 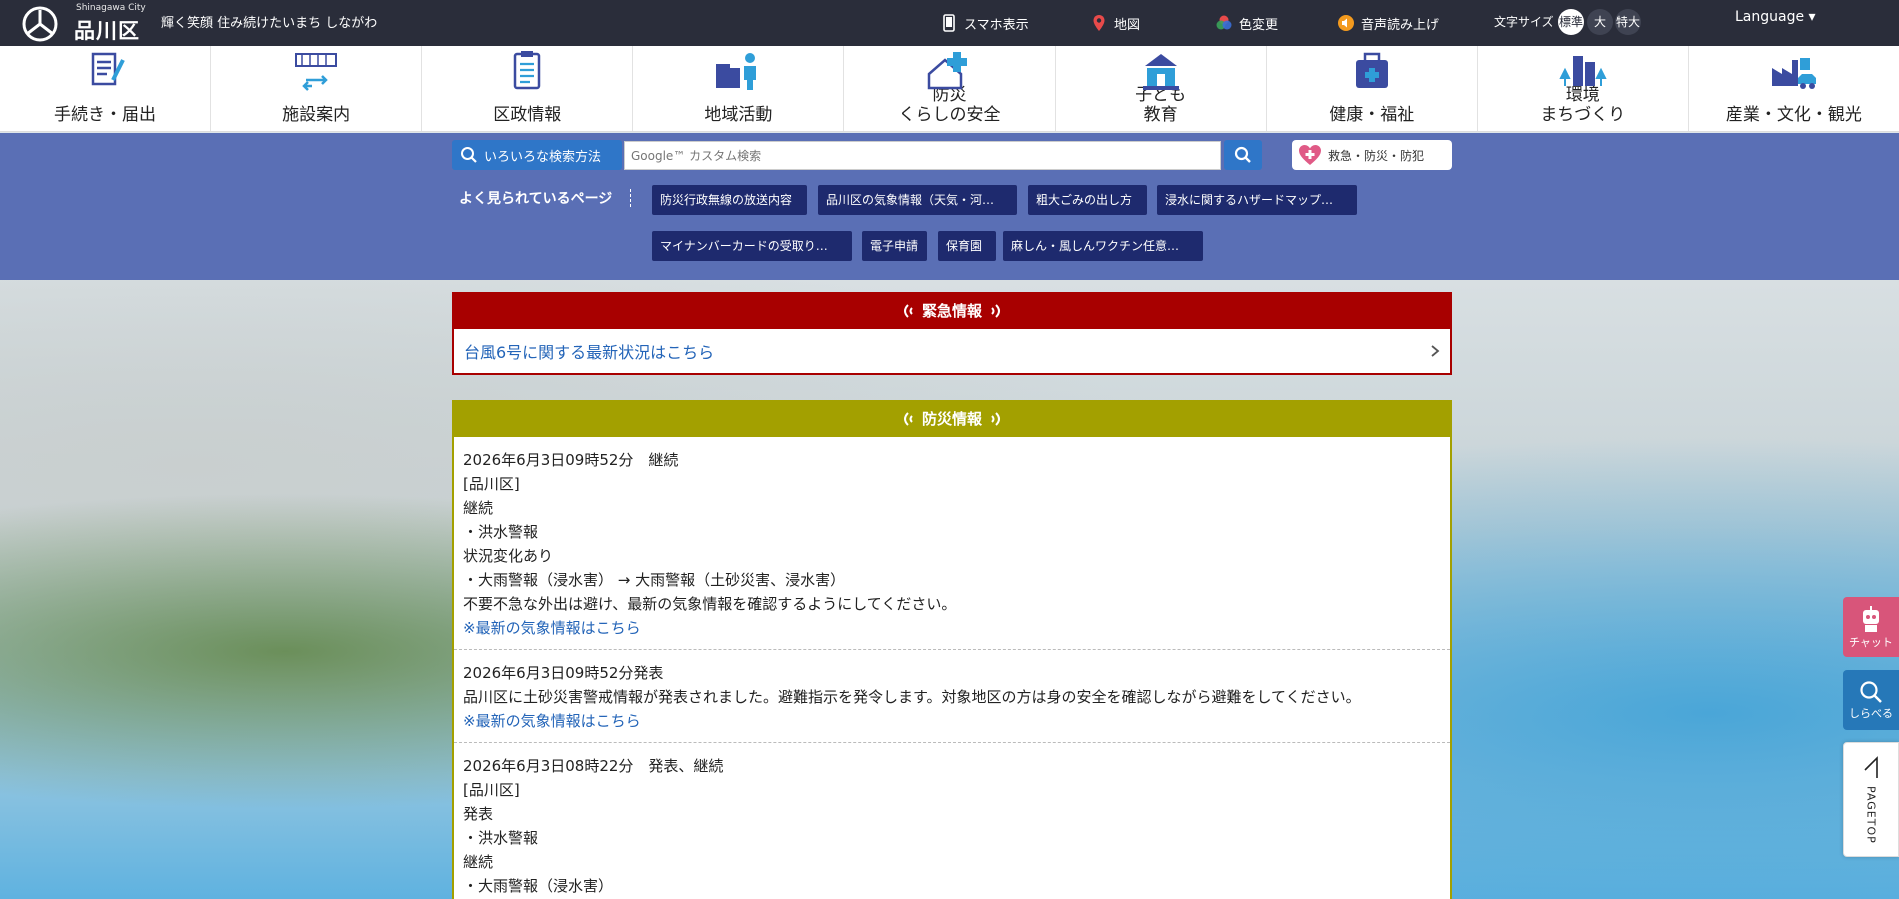 I want to click on voice-reading-link: 音声読み上げ, so click(x=1388, y=23).